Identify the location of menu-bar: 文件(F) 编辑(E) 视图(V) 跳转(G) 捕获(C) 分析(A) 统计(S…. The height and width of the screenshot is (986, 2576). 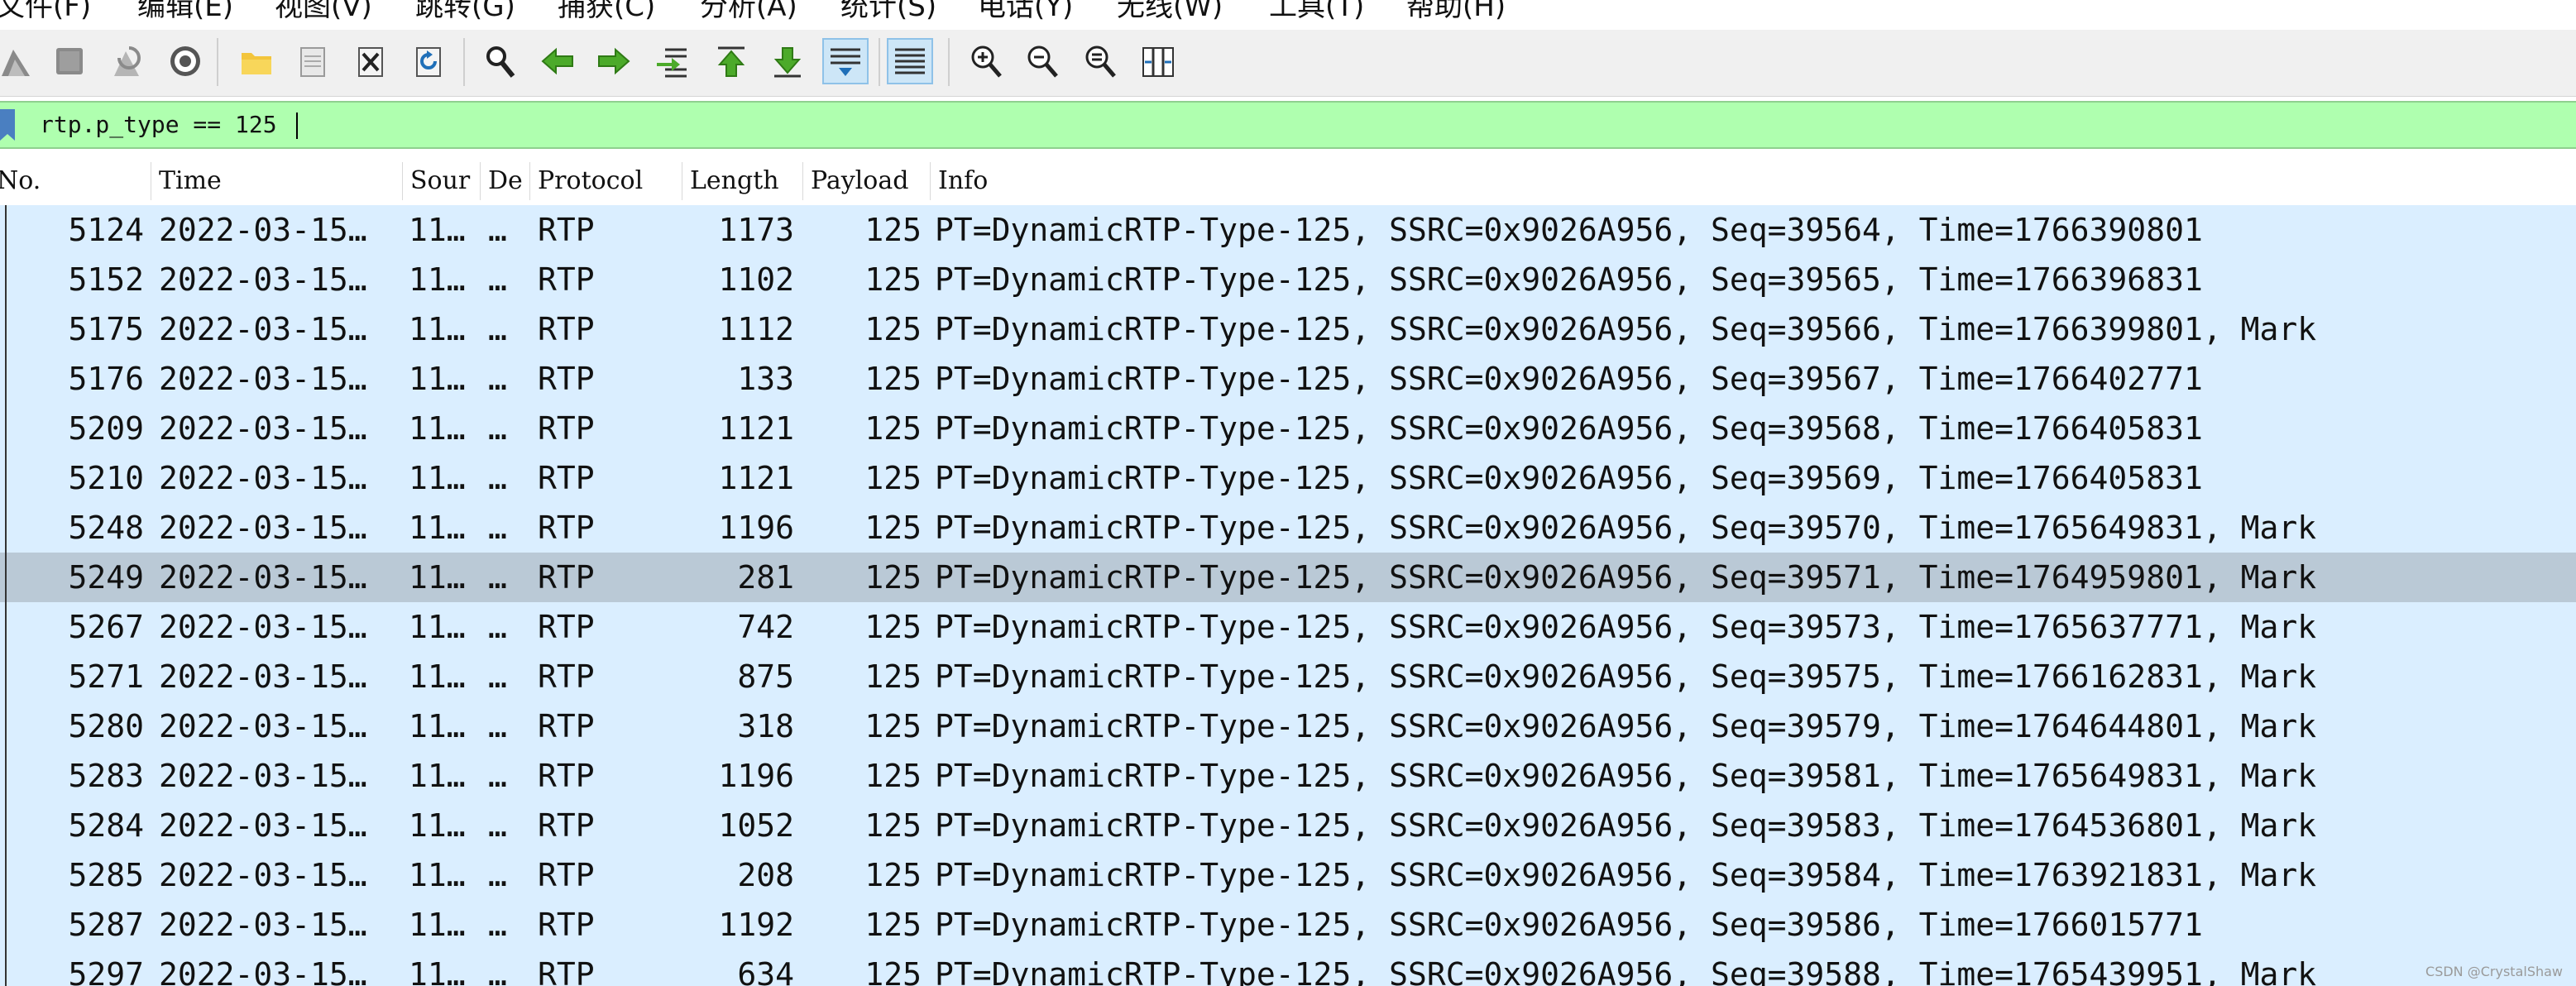
(1288, 15).